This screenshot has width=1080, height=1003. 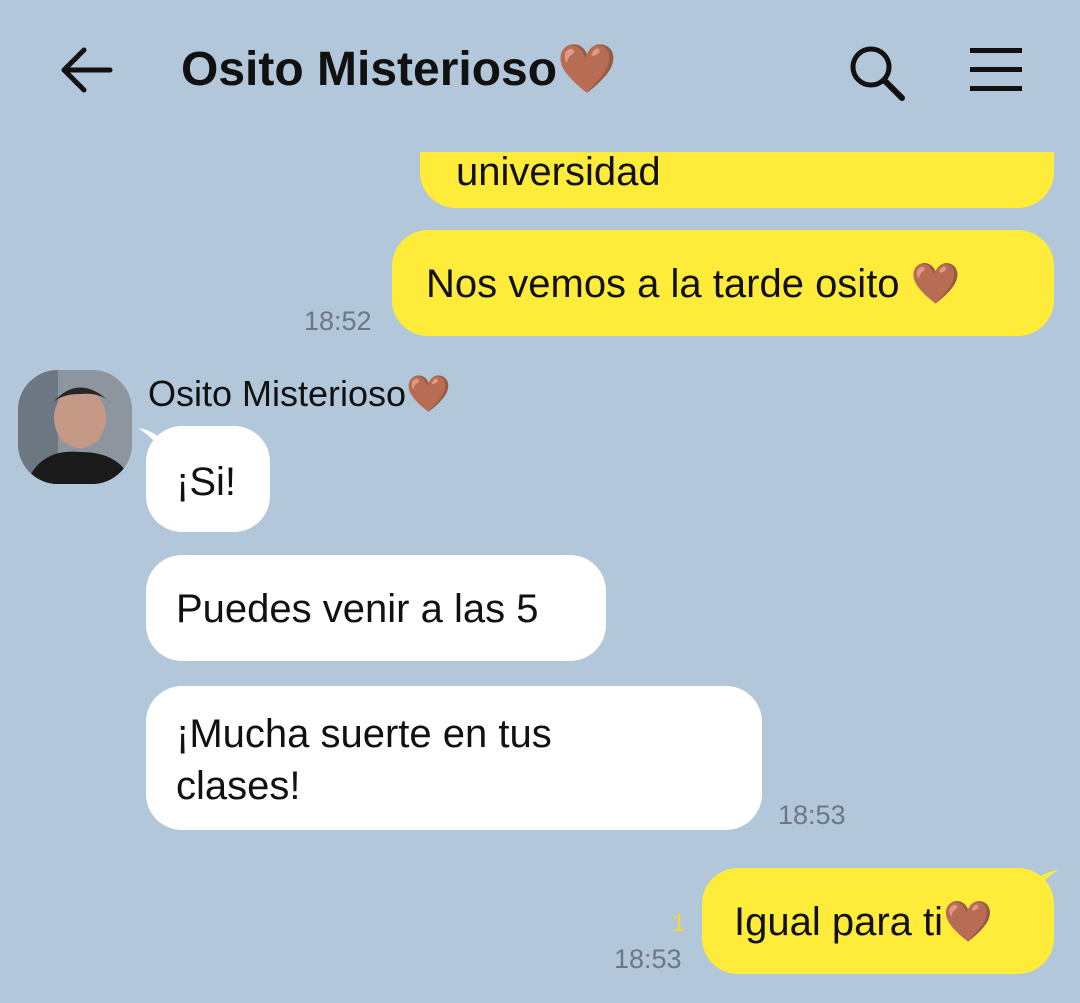 I want to click on my-message-bubble: Nos vemos a la tarde osito 🤎, so click(x=723, y=283).